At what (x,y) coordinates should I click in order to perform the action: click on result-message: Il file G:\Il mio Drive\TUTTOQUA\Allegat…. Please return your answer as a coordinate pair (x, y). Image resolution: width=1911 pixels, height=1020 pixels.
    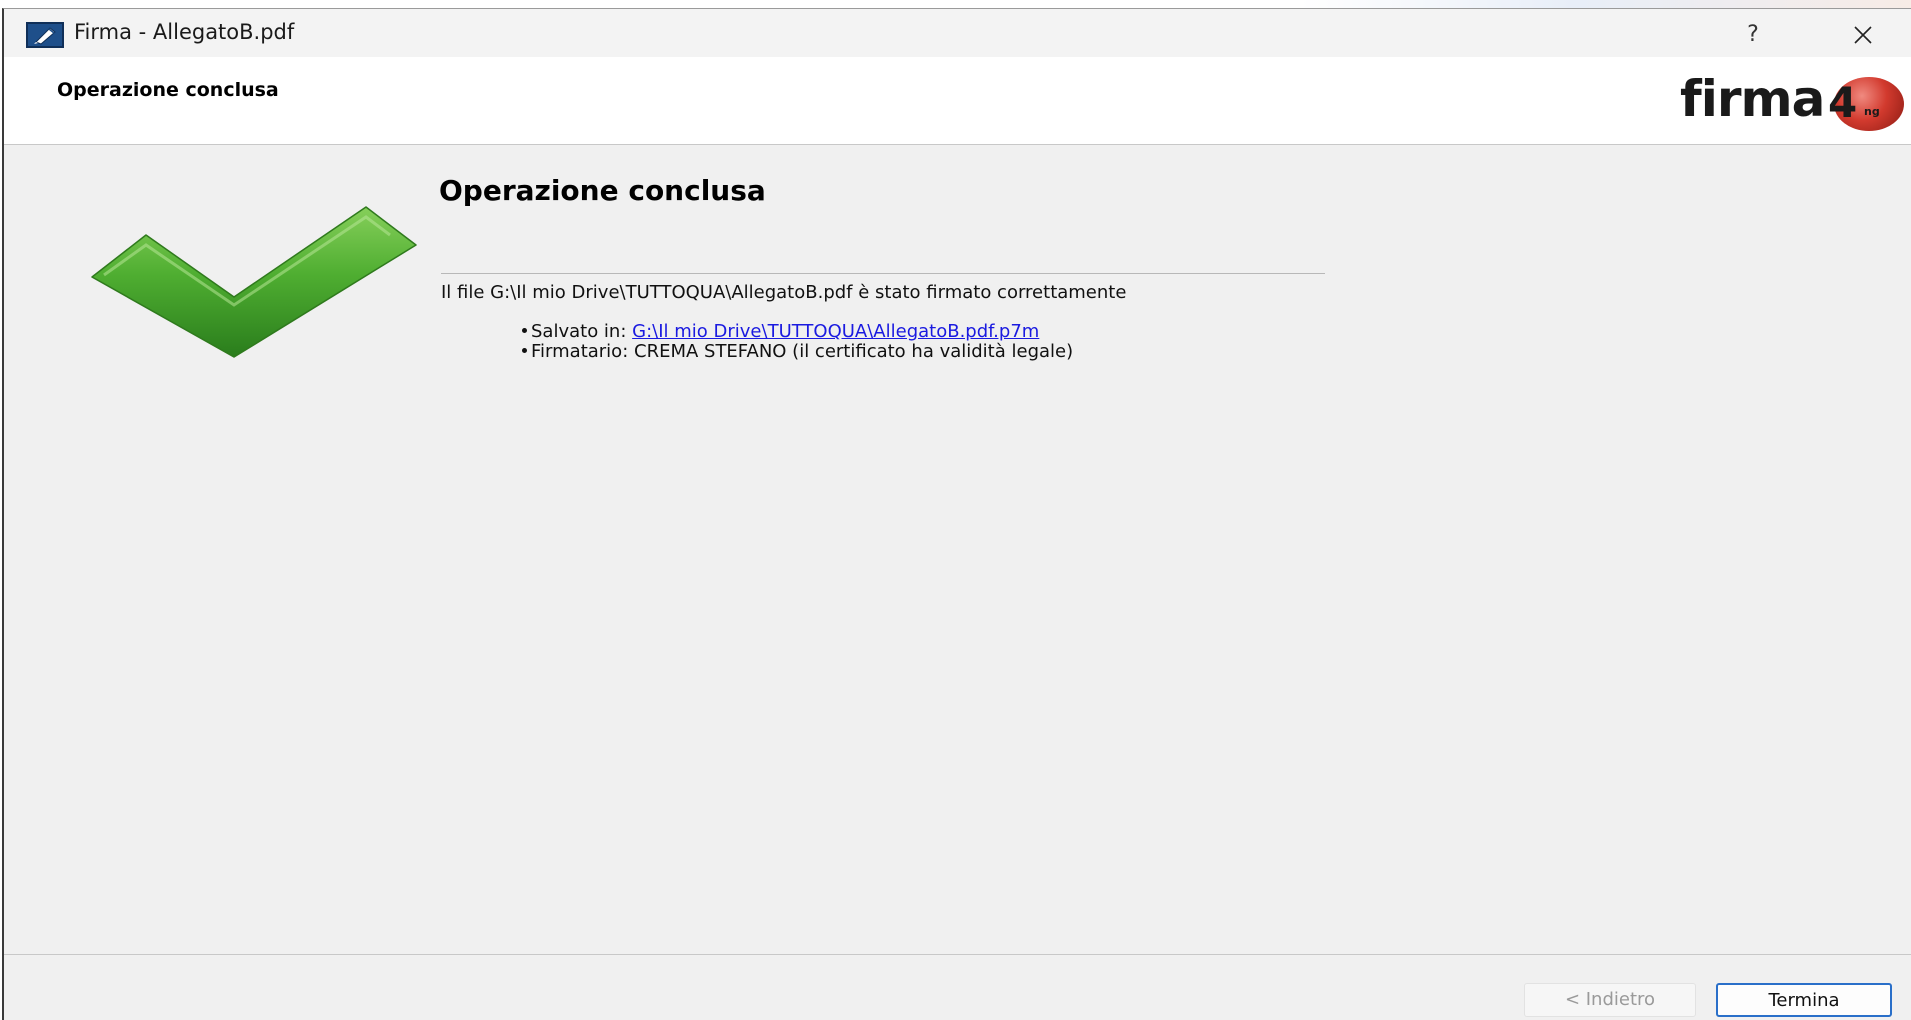
    Looking at the image, I should click on (784, 292).